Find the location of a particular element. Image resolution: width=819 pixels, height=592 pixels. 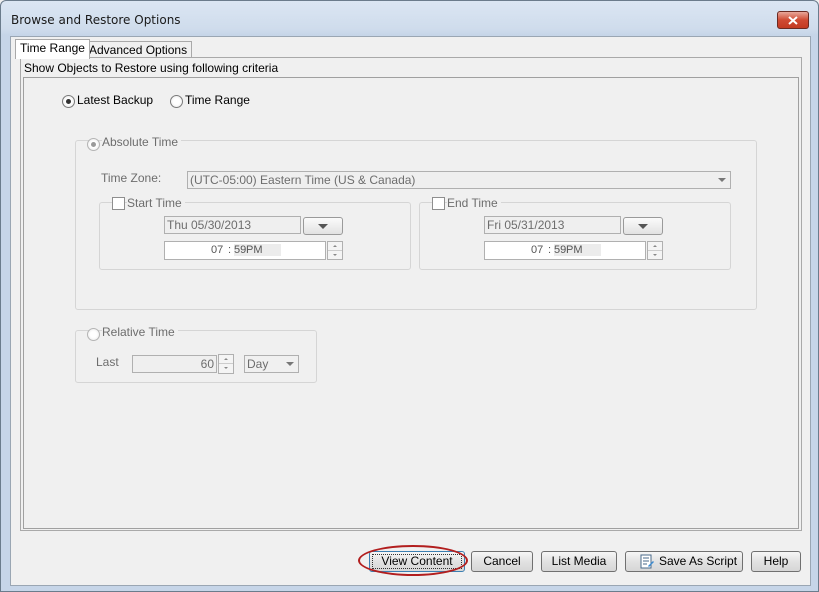

start-hour: 07 is located at coordinates (217, 250).